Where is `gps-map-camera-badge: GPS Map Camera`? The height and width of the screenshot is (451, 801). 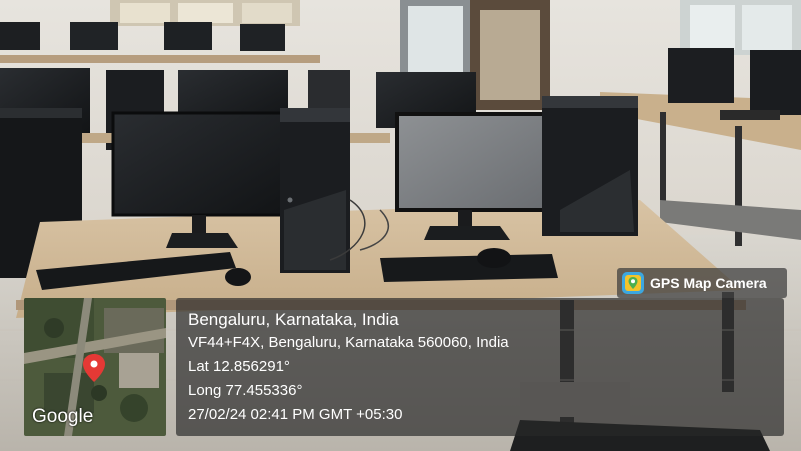
gps-map-camera-badge: GPS Map Camera is located at coordinates (702, 283).